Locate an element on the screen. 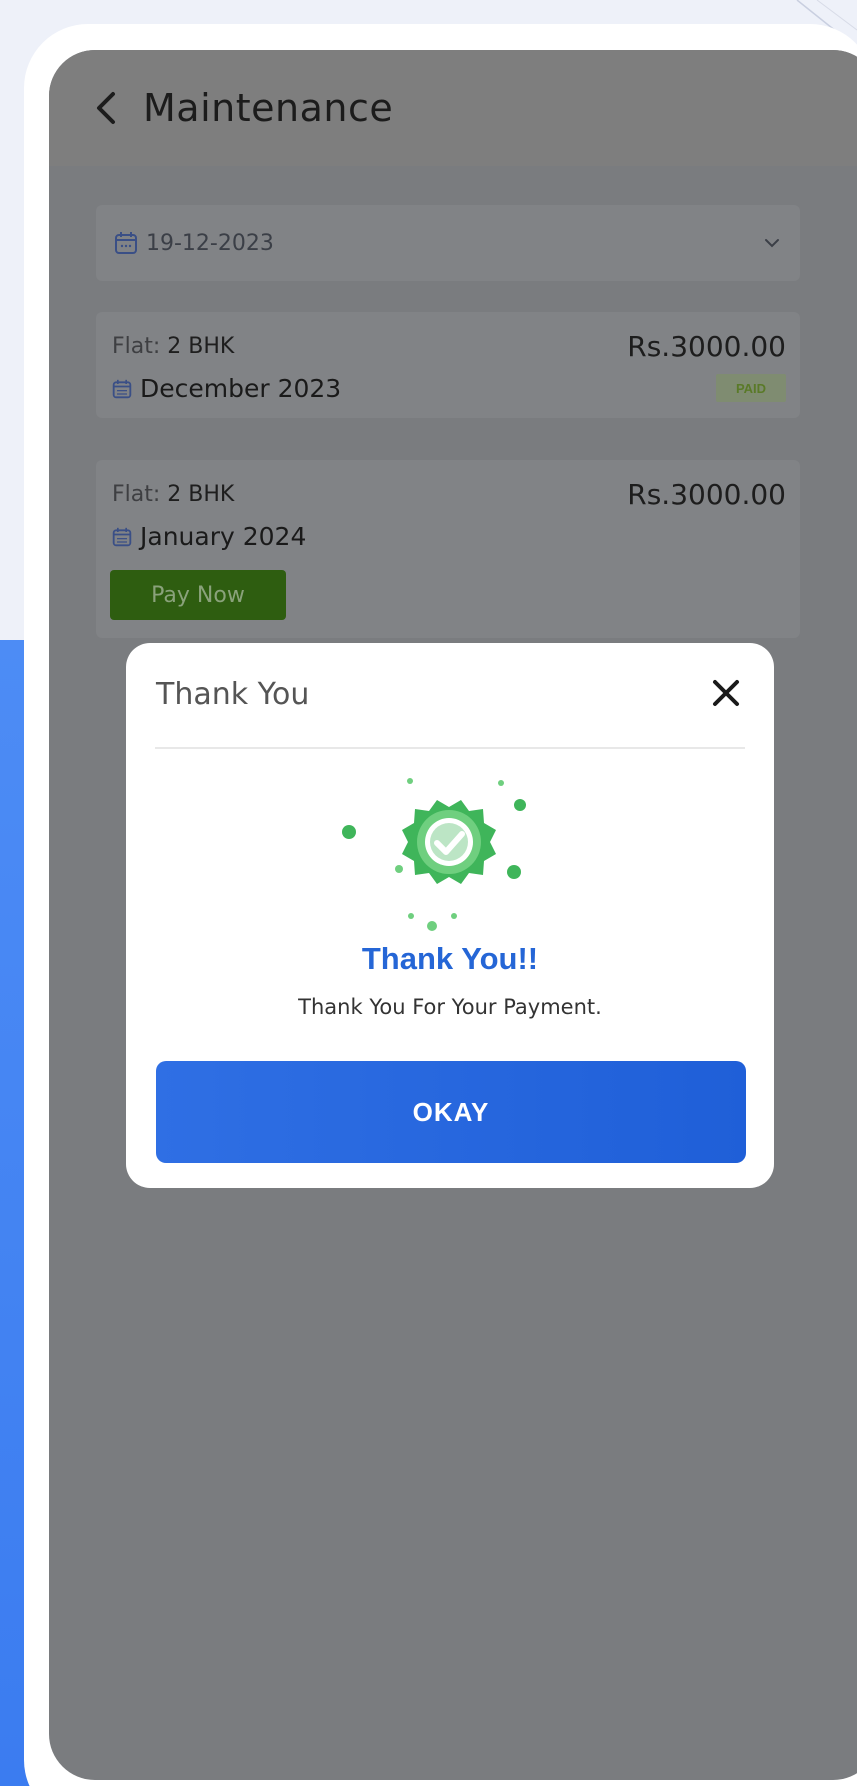 This screenshot has width=857, height=1786. dialog-divider is located at coordinates (450, 748).